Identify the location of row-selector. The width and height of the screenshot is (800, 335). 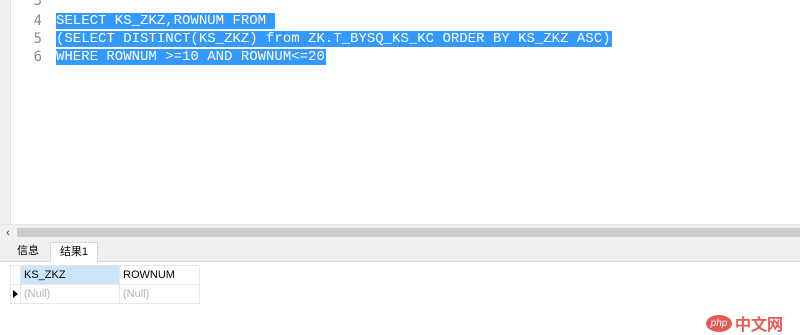
(15, 294).